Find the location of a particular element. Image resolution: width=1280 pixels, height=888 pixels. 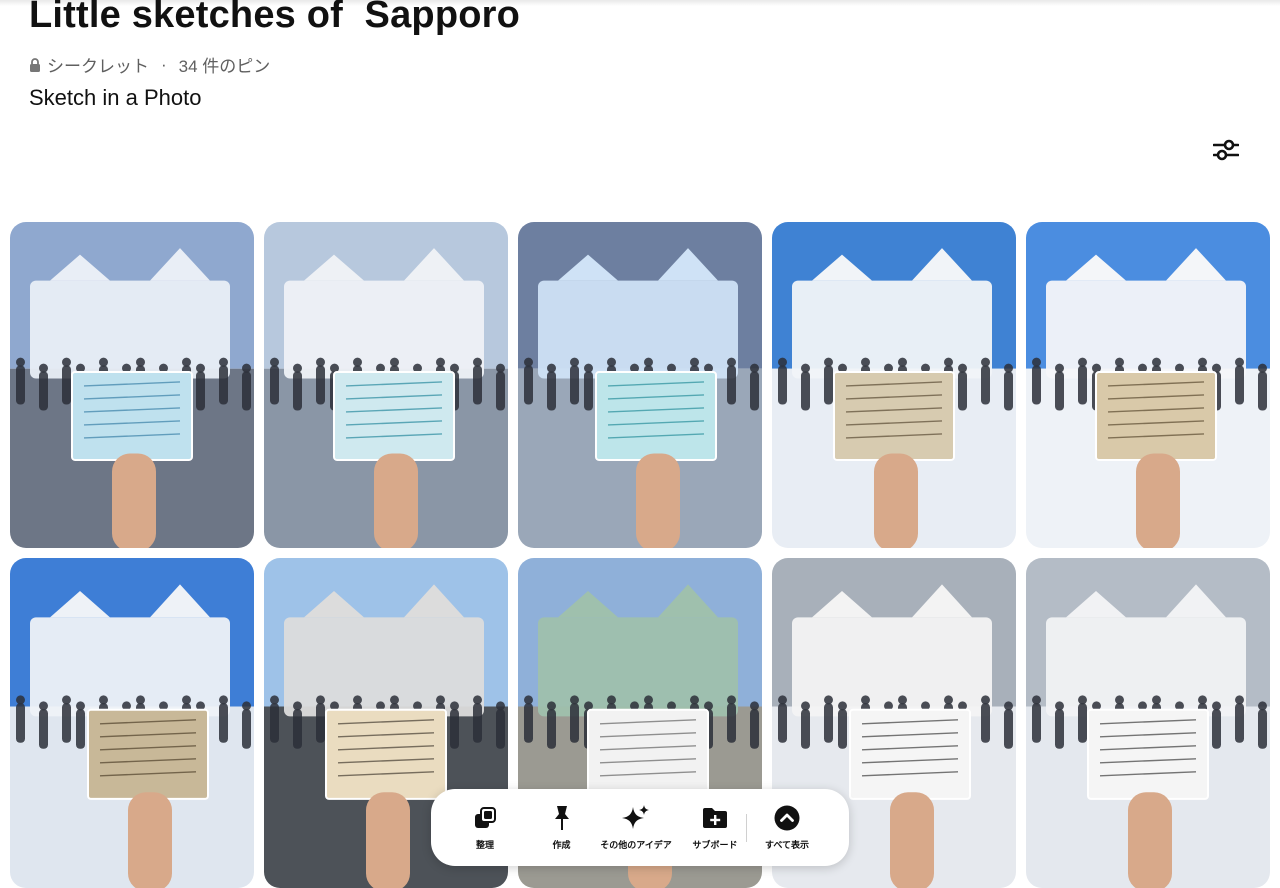

more-ideas-button: その他のアイデア is located at coordinates (636, 827).